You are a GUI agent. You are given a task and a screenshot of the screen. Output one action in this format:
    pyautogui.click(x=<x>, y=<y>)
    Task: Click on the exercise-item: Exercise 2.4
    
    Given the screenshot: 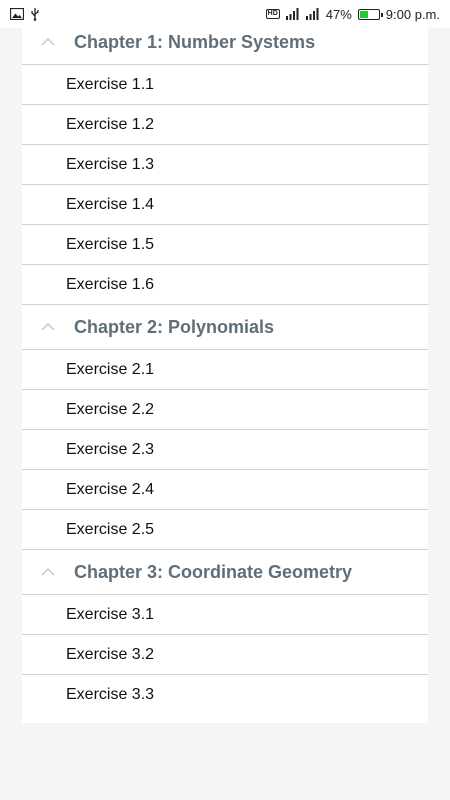 What is the action you would take?
    pyautogui.click(x=225, y=490)
    